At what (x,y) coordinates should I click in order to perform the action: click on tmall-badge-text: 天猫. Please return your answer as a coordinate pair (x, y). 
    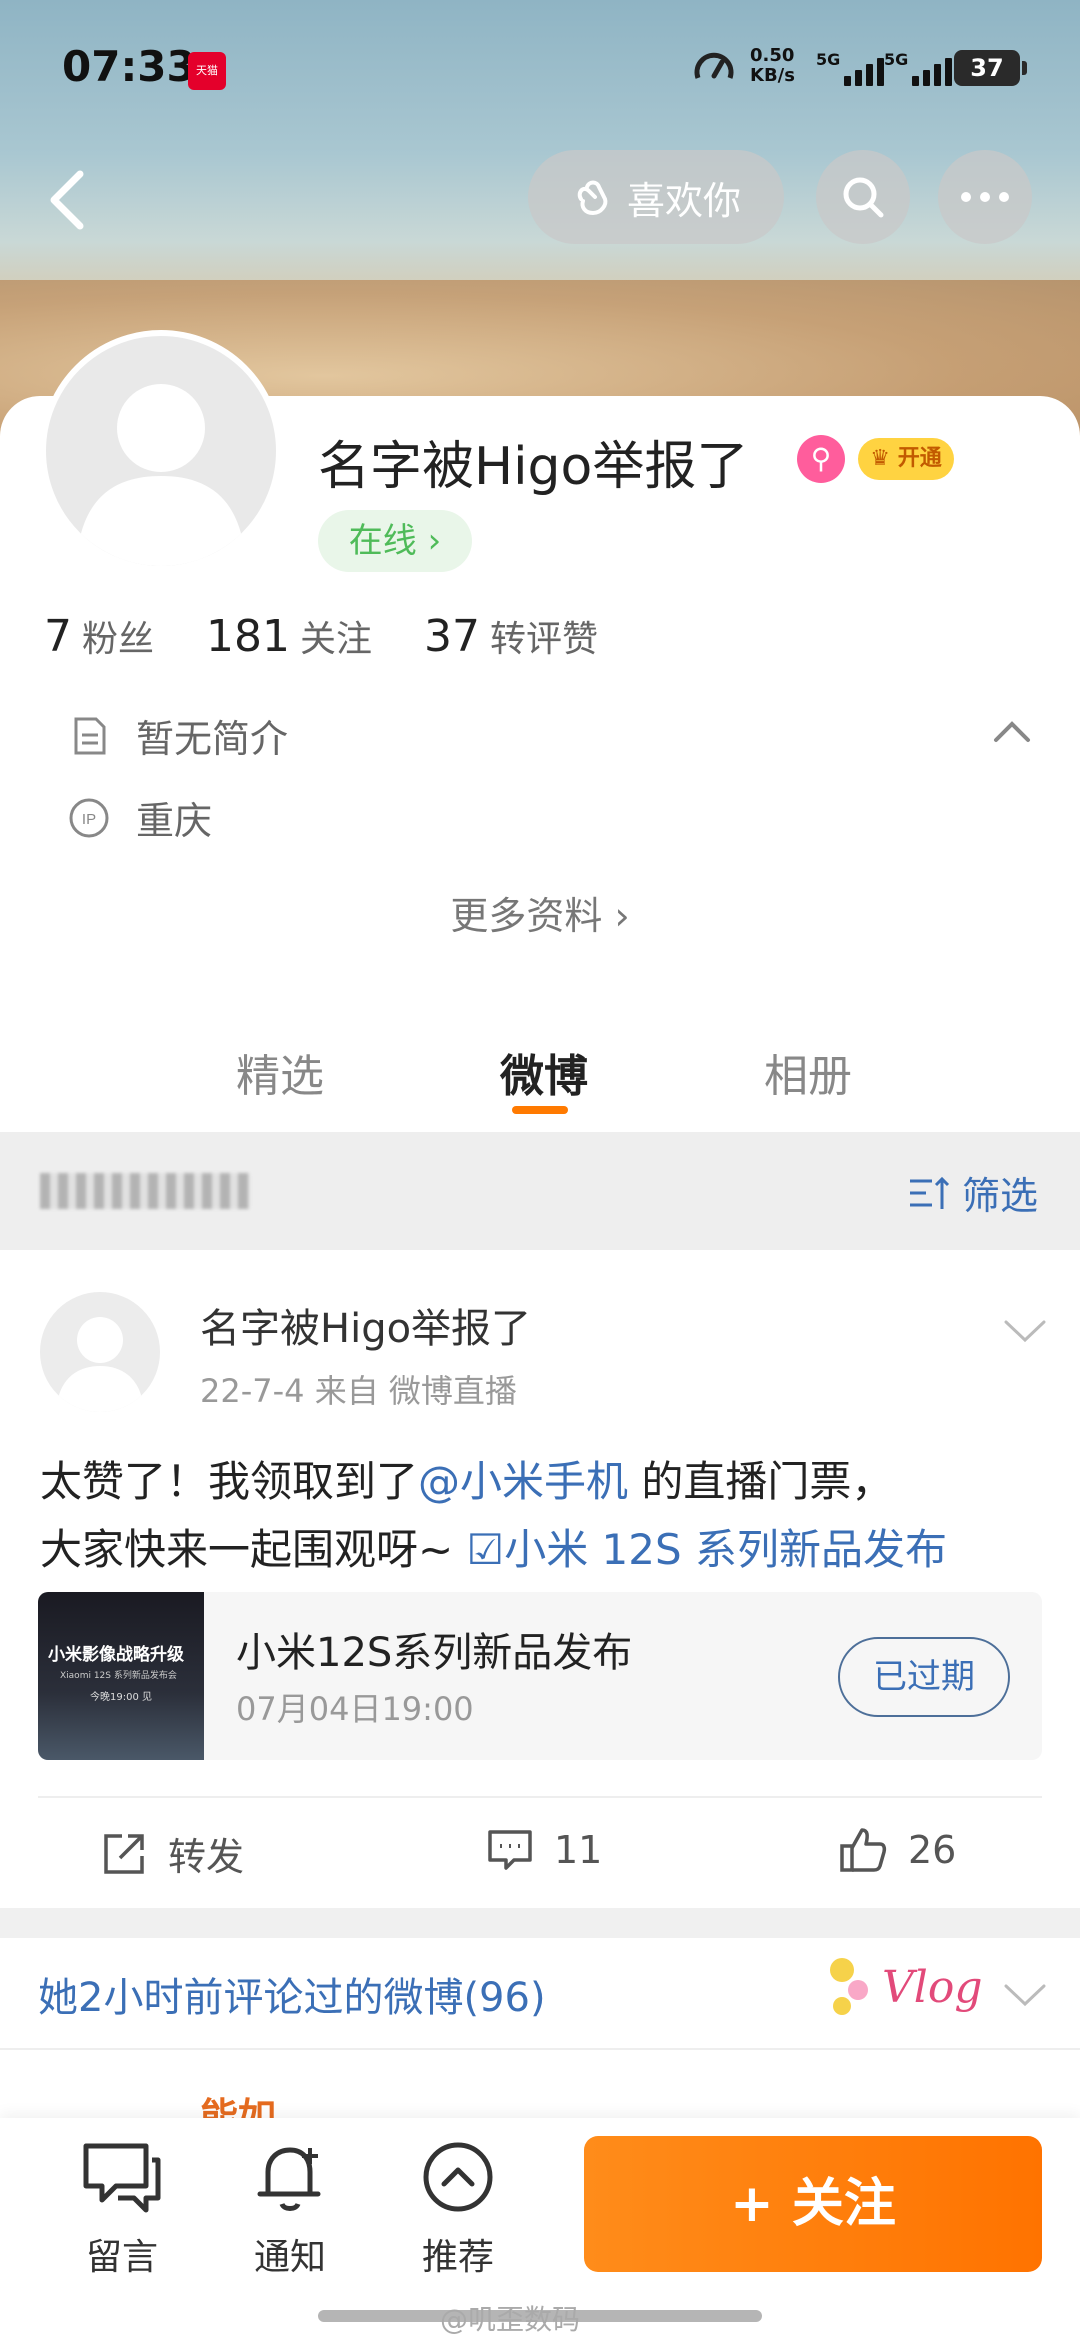
    Looking at the image, I should click on (207, 70).